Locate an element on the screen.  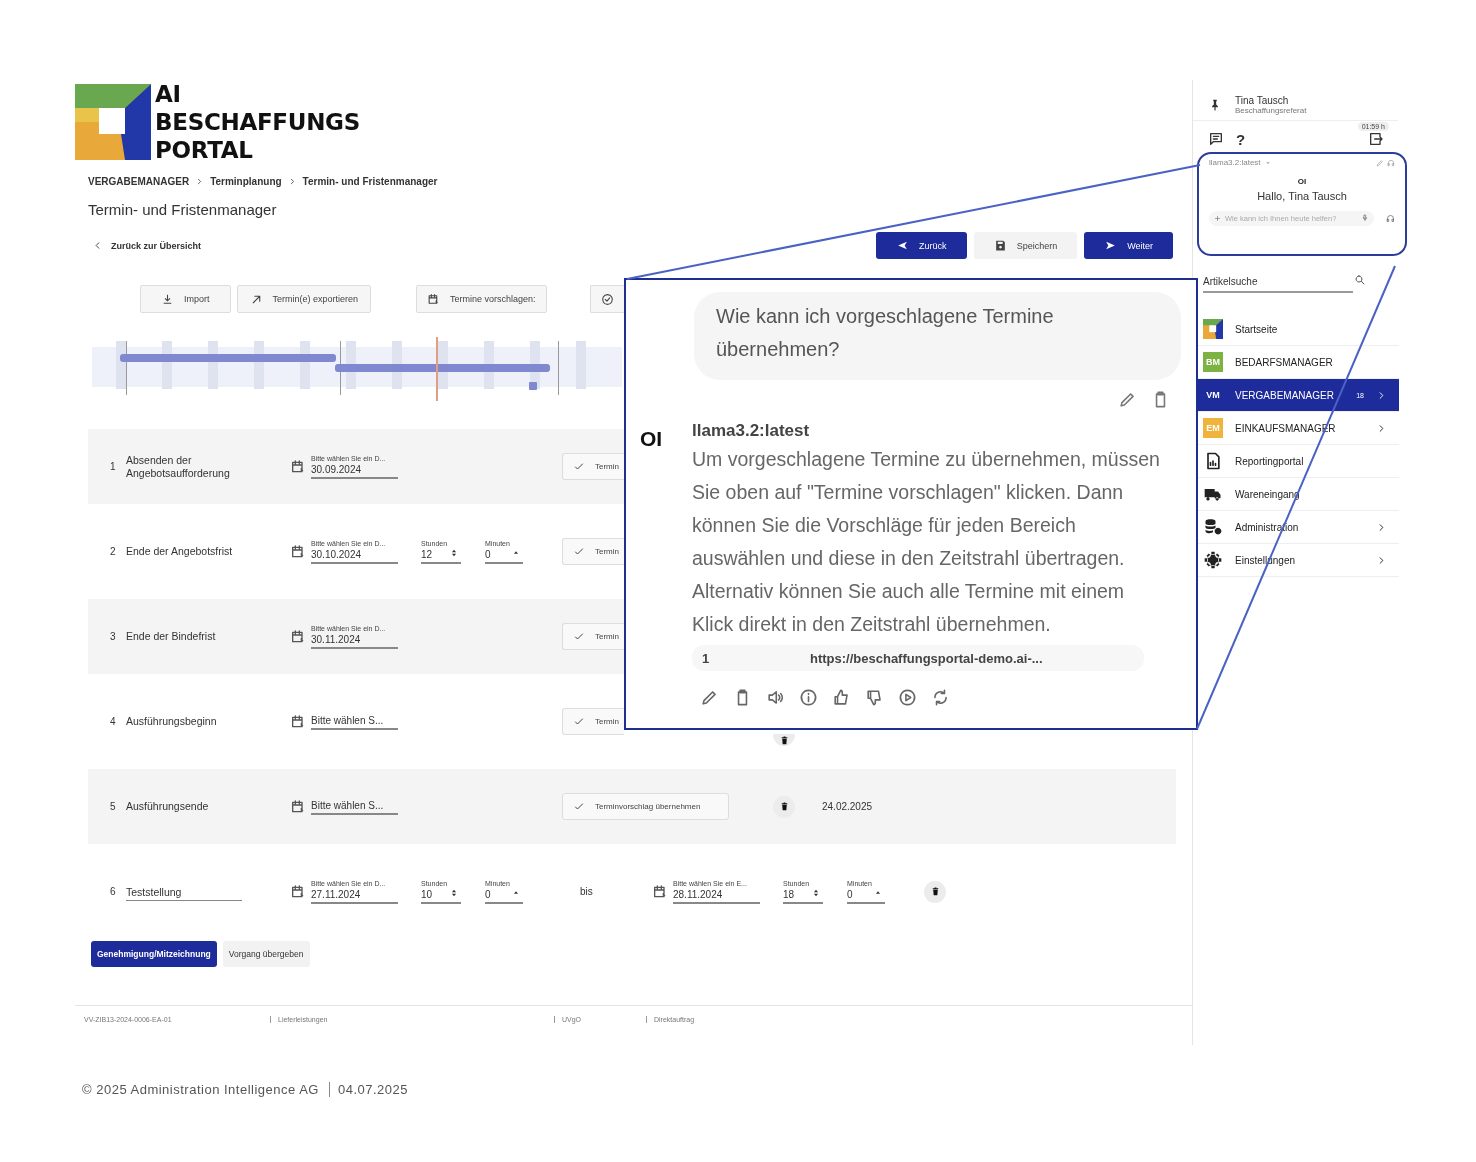
microphone-icon is located at coordinates (1365, 218).